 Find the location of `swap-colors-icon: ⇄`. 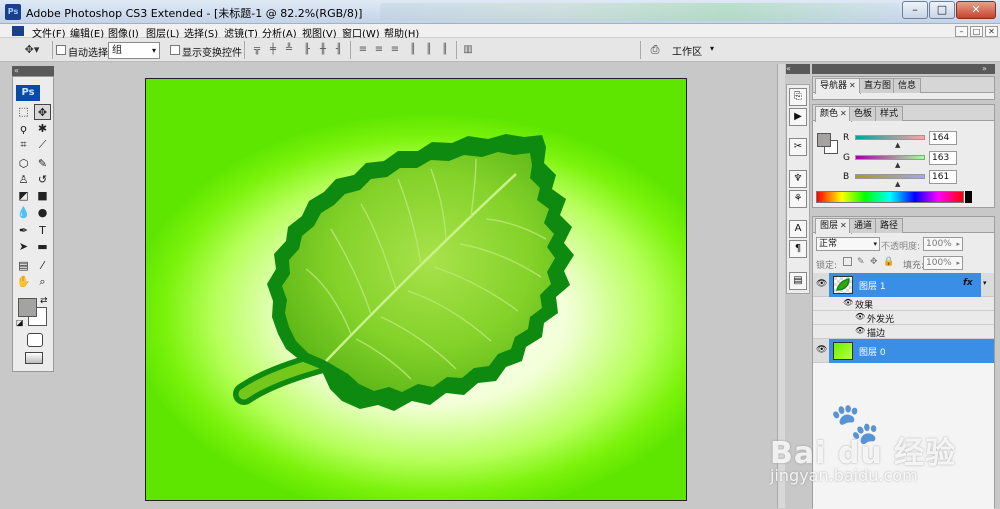

swap-colors-icon: ⇄ is located at coordinates (44, 301).